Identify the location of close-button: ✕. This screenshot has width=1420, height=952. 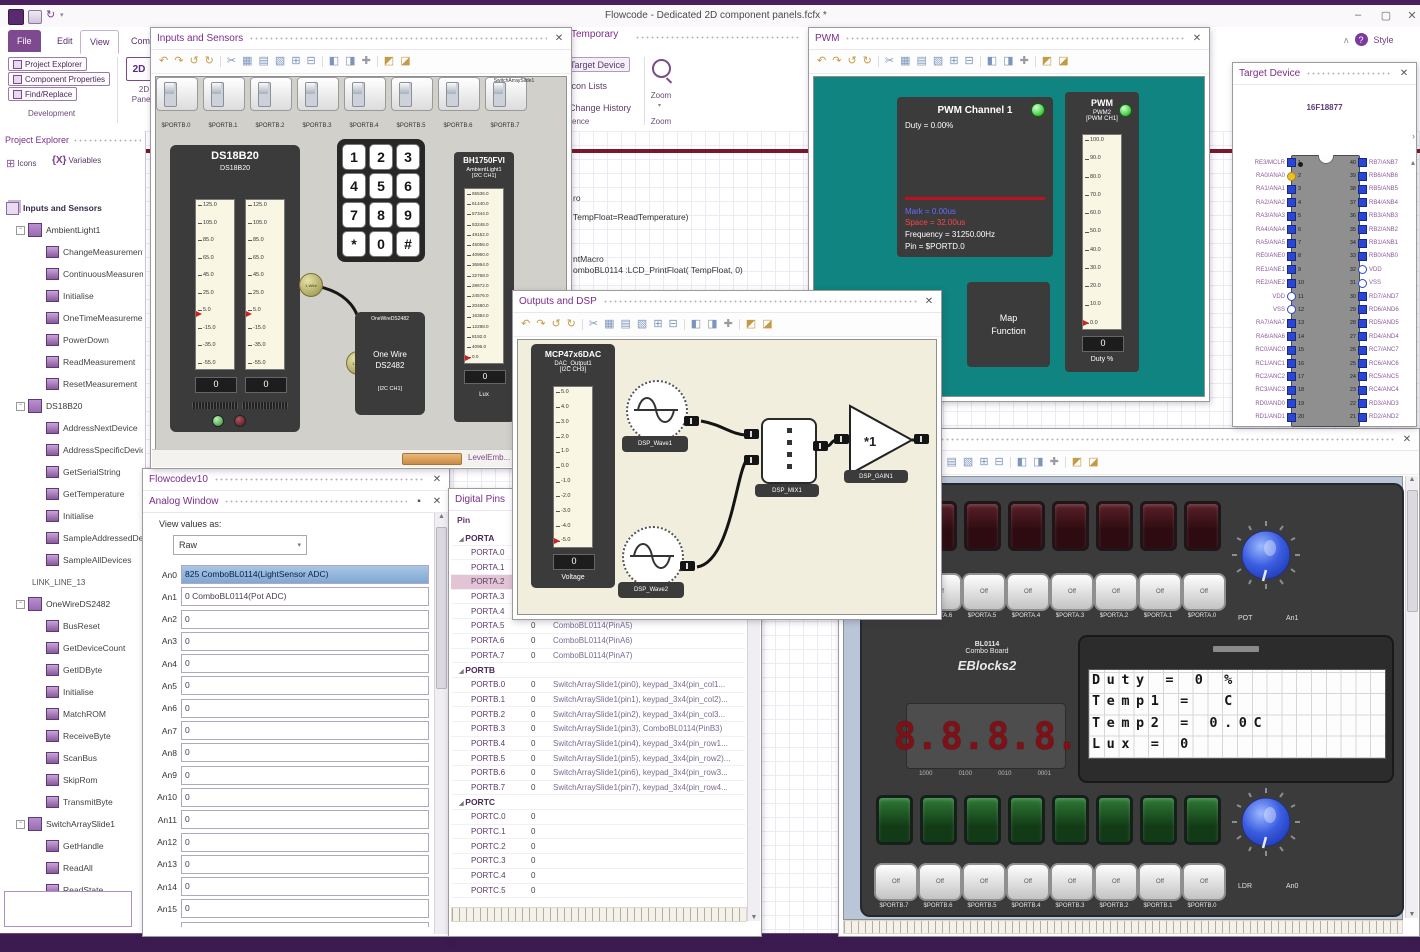
(1411, 15).